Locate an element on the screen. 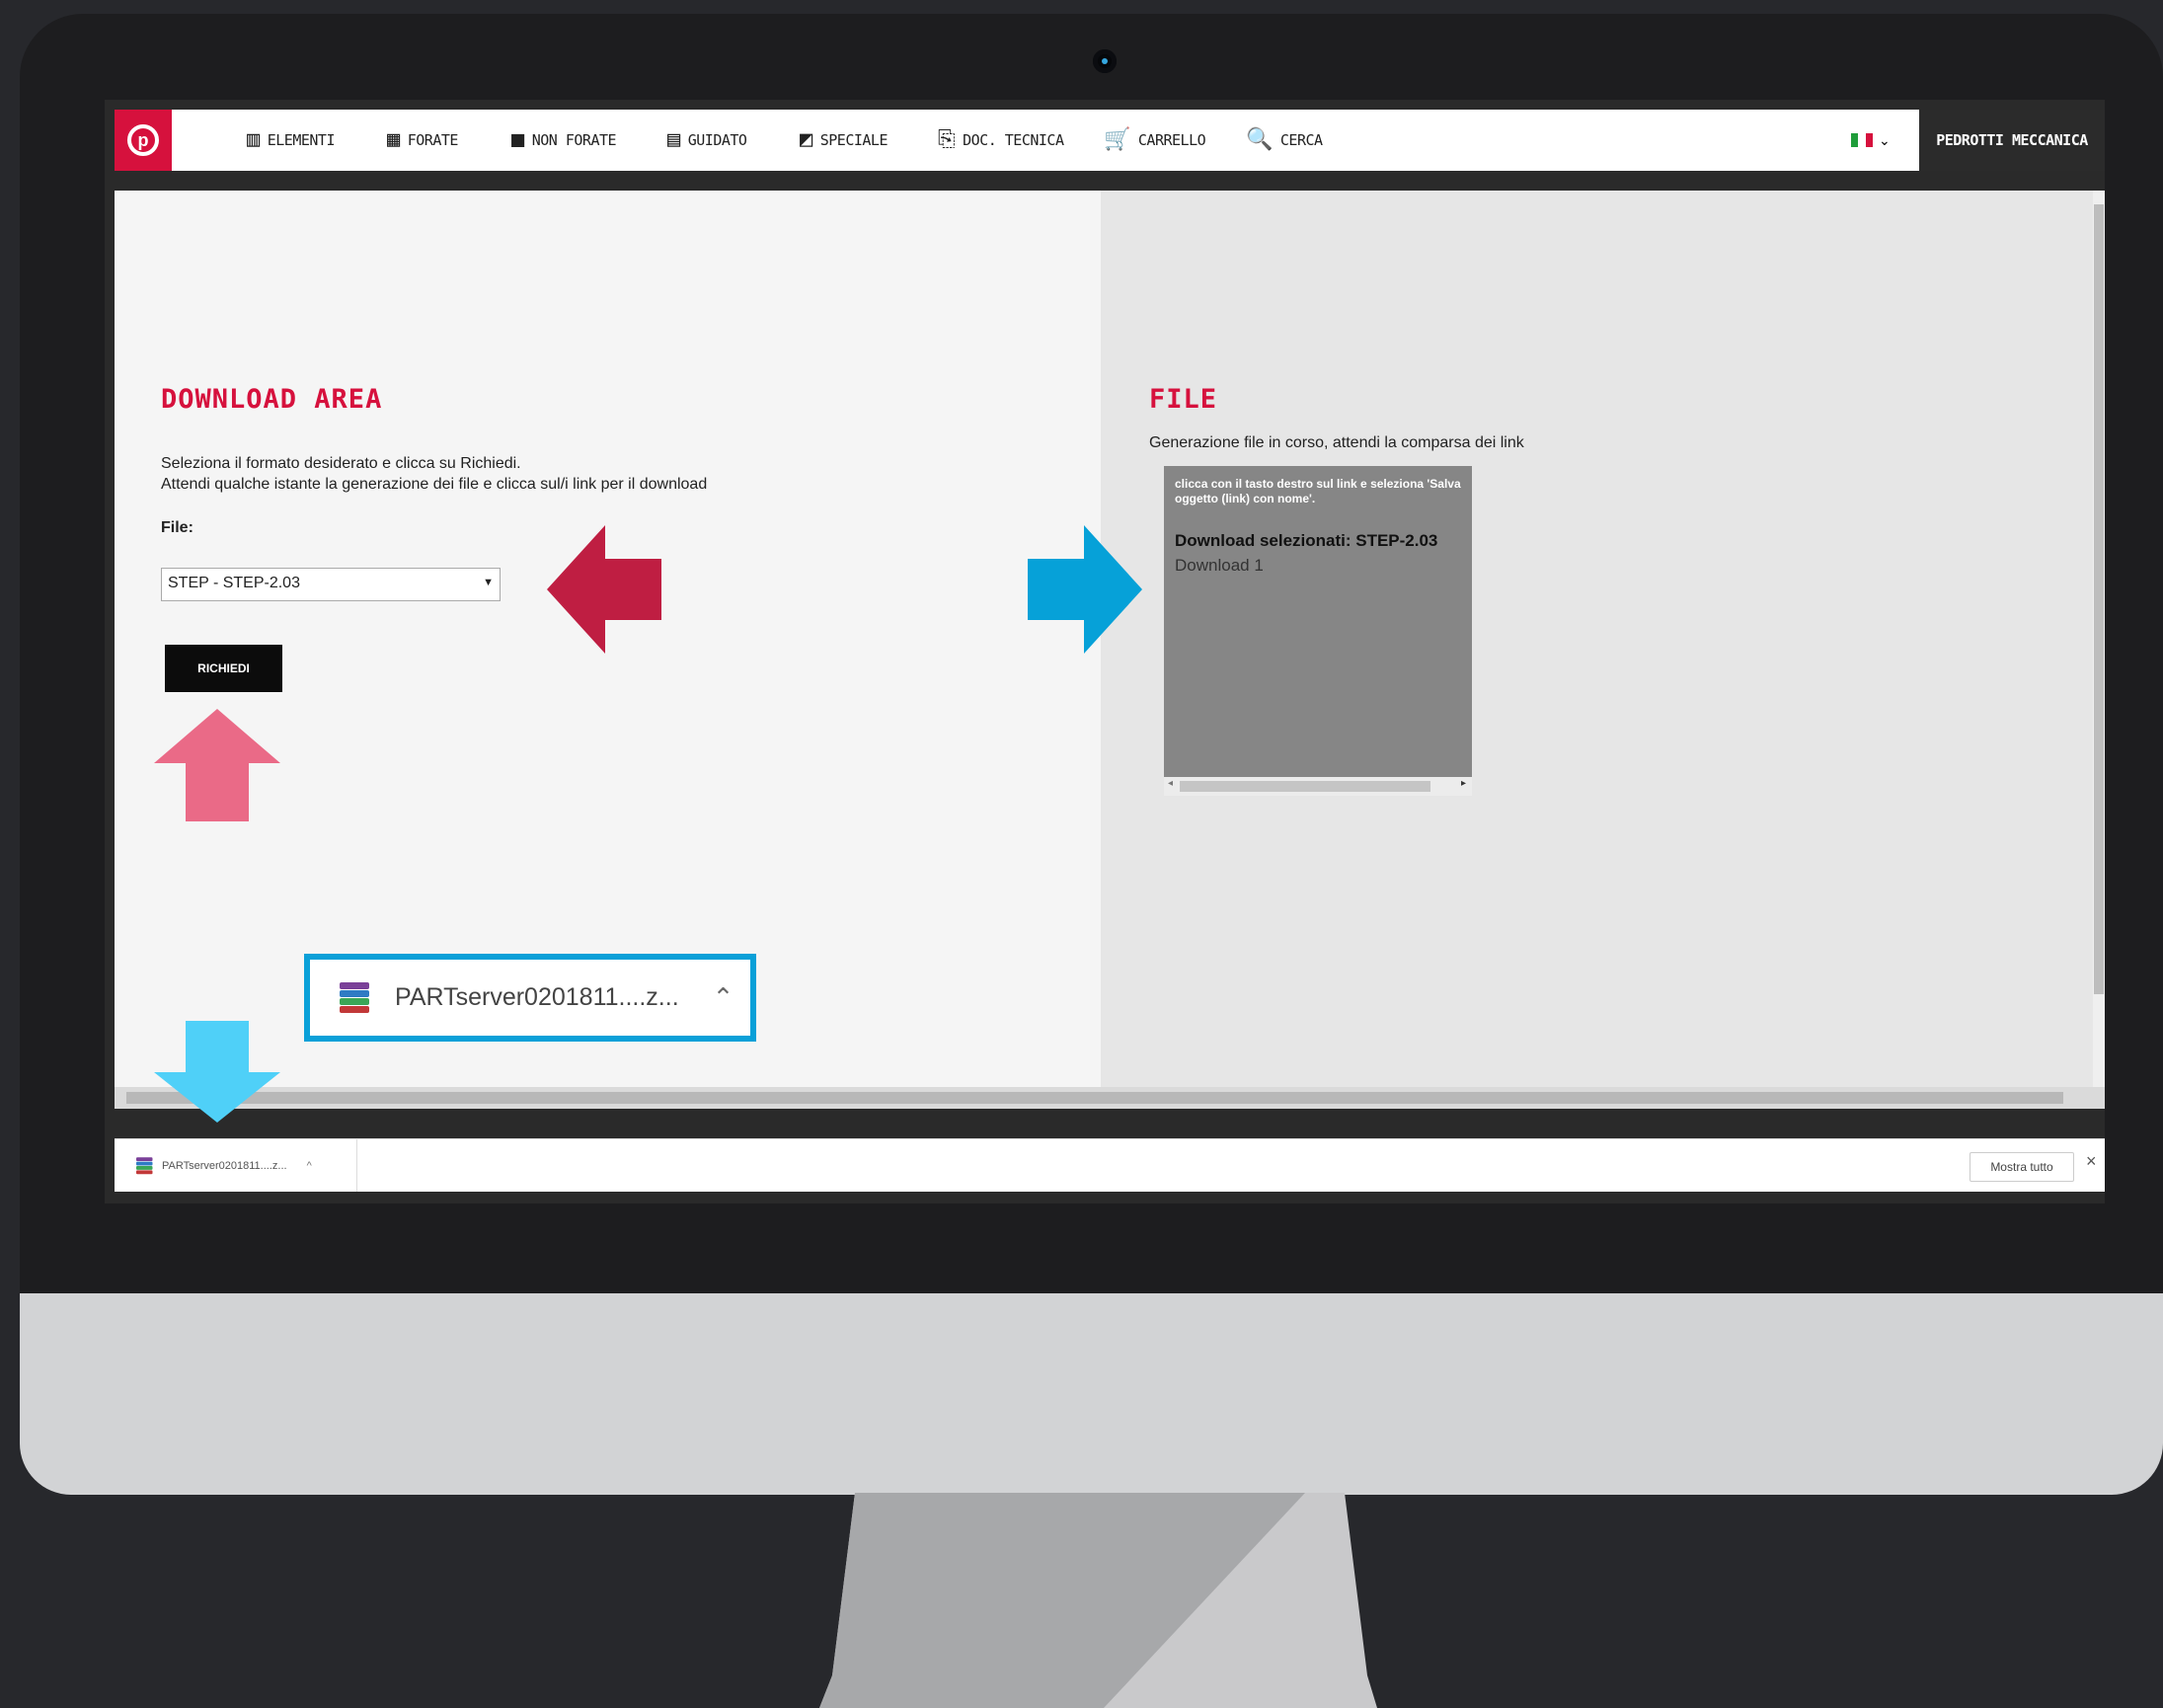 The height and width of the screenshot is (1708, 2163). language-selector: ⌄ is located at coordinates (1871, 140).